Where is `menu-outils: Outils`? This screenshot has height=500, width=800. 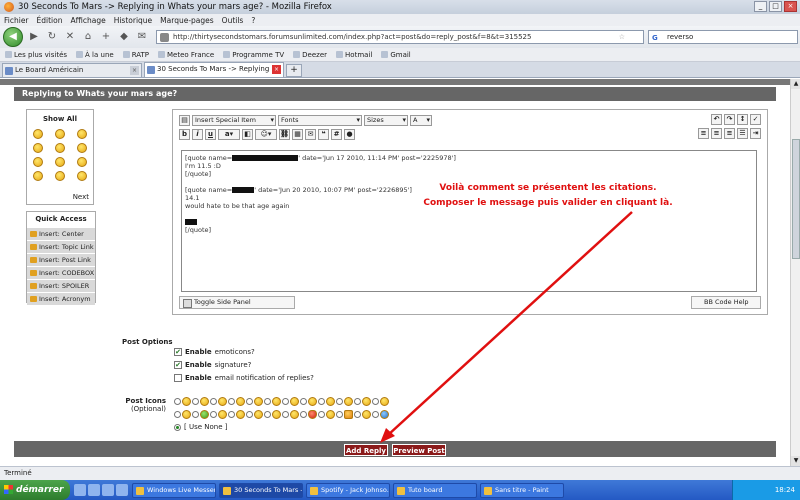 menu-outils: Outils is located at coordinates (233, 20).